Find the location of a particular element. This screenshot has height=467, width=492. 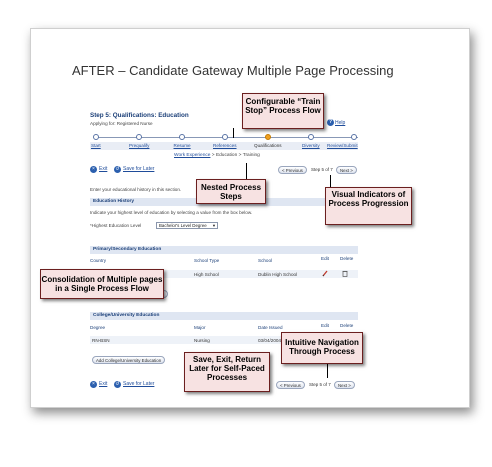

train-stop-label: Qualifications is located at coordinates (268, 145).